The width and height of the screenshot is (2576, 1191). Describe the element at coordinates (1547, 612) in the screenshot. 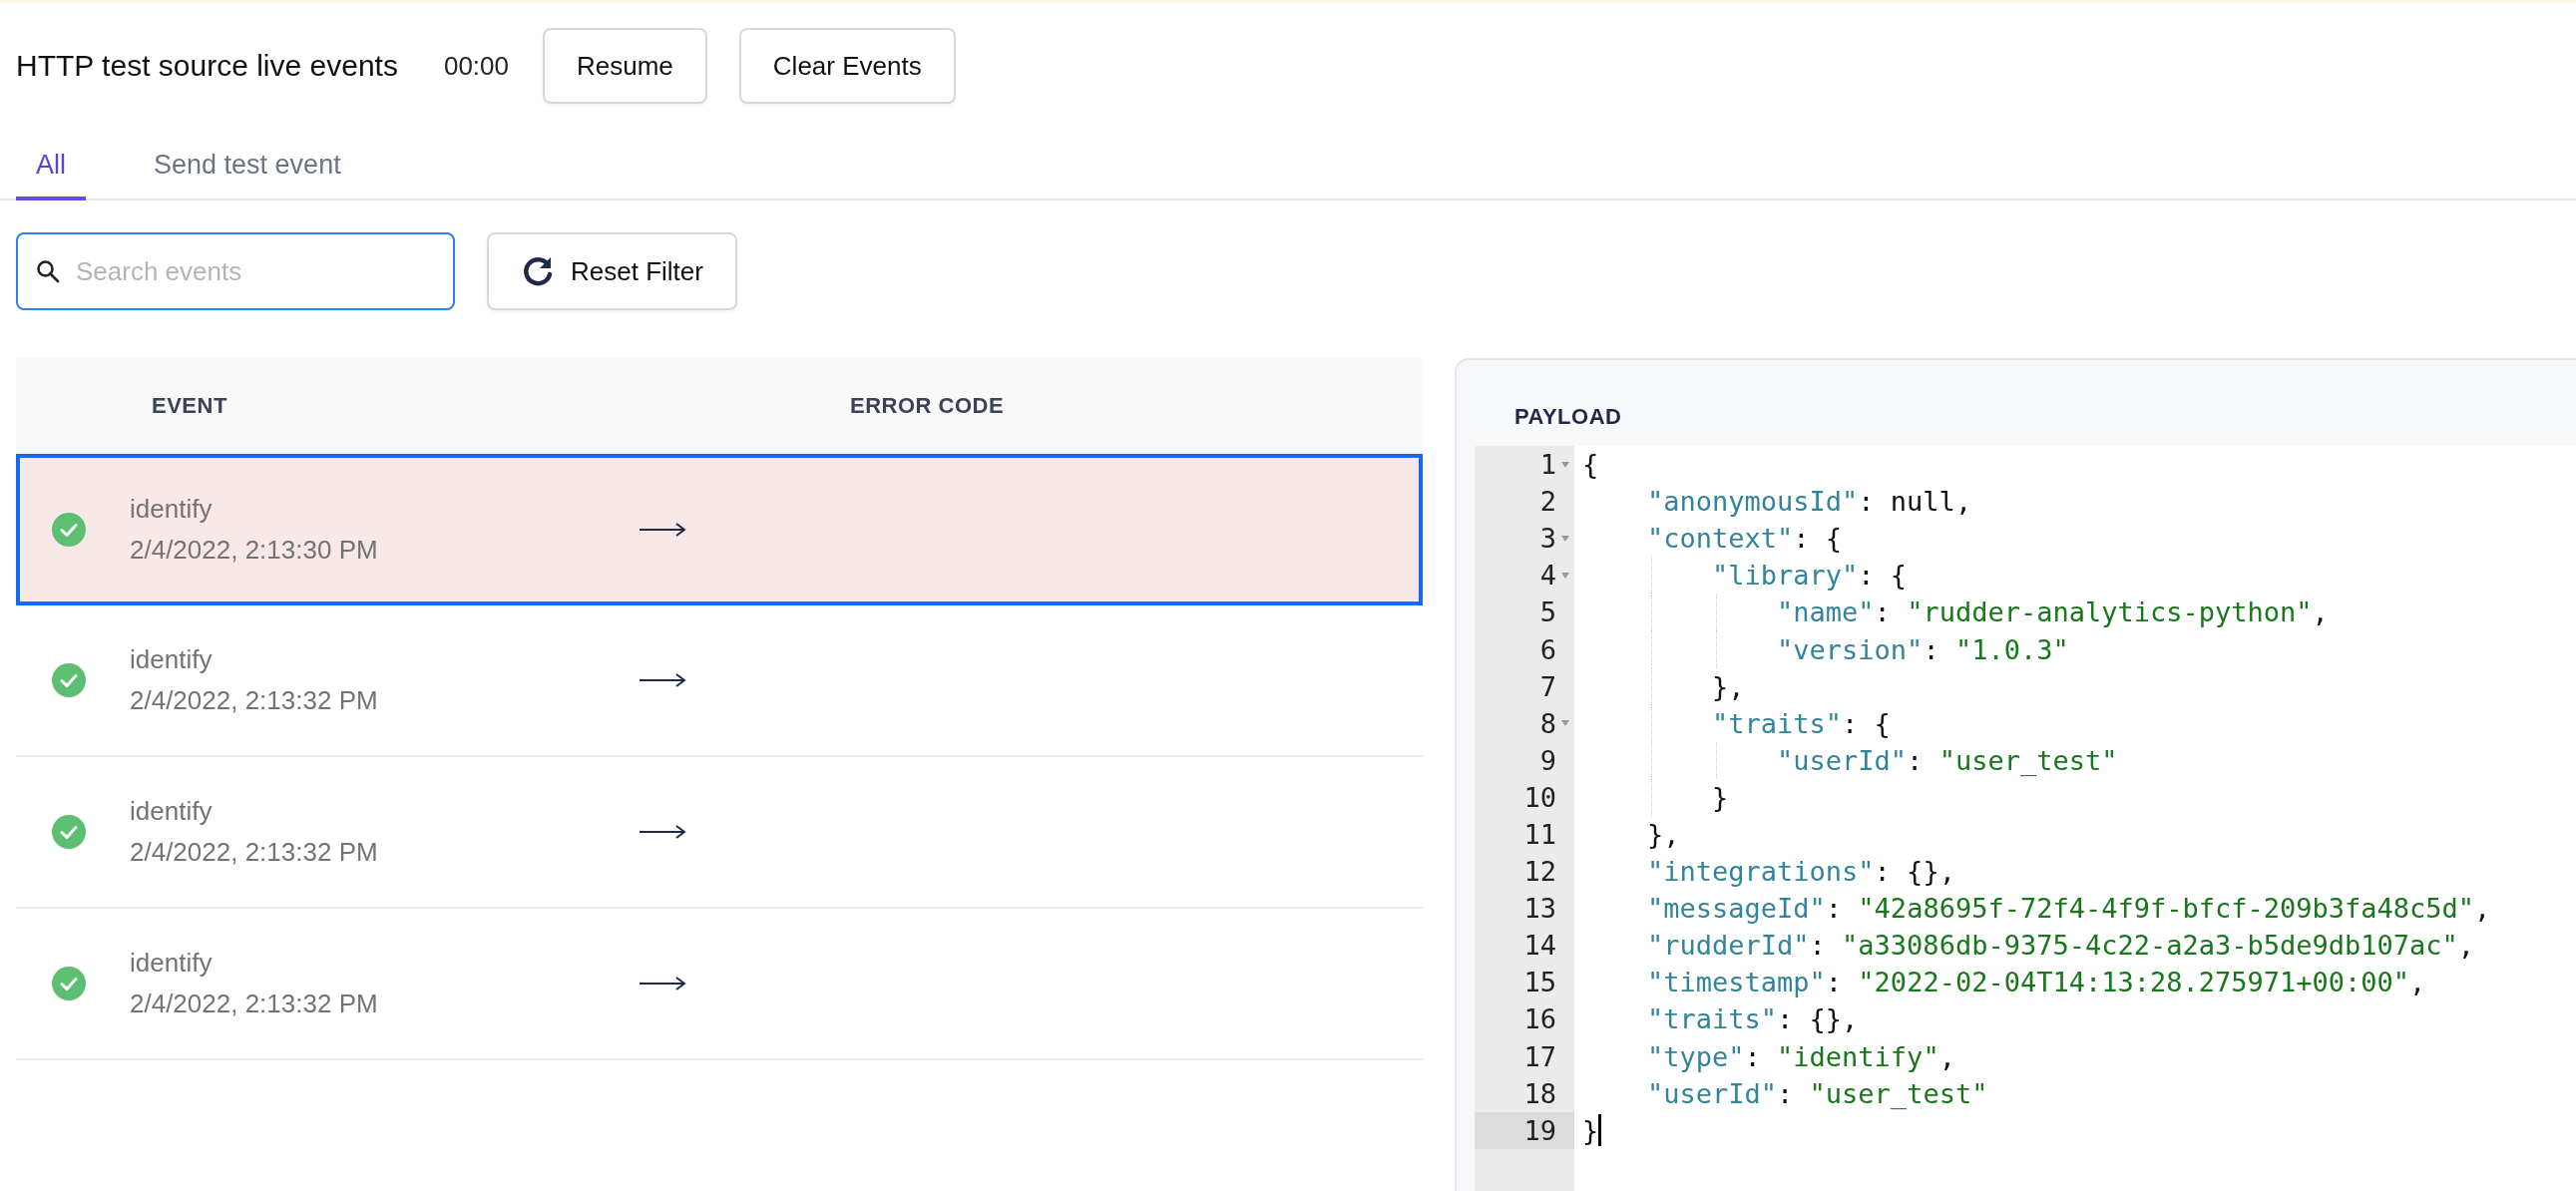

I see `line-number: 5` at that location.